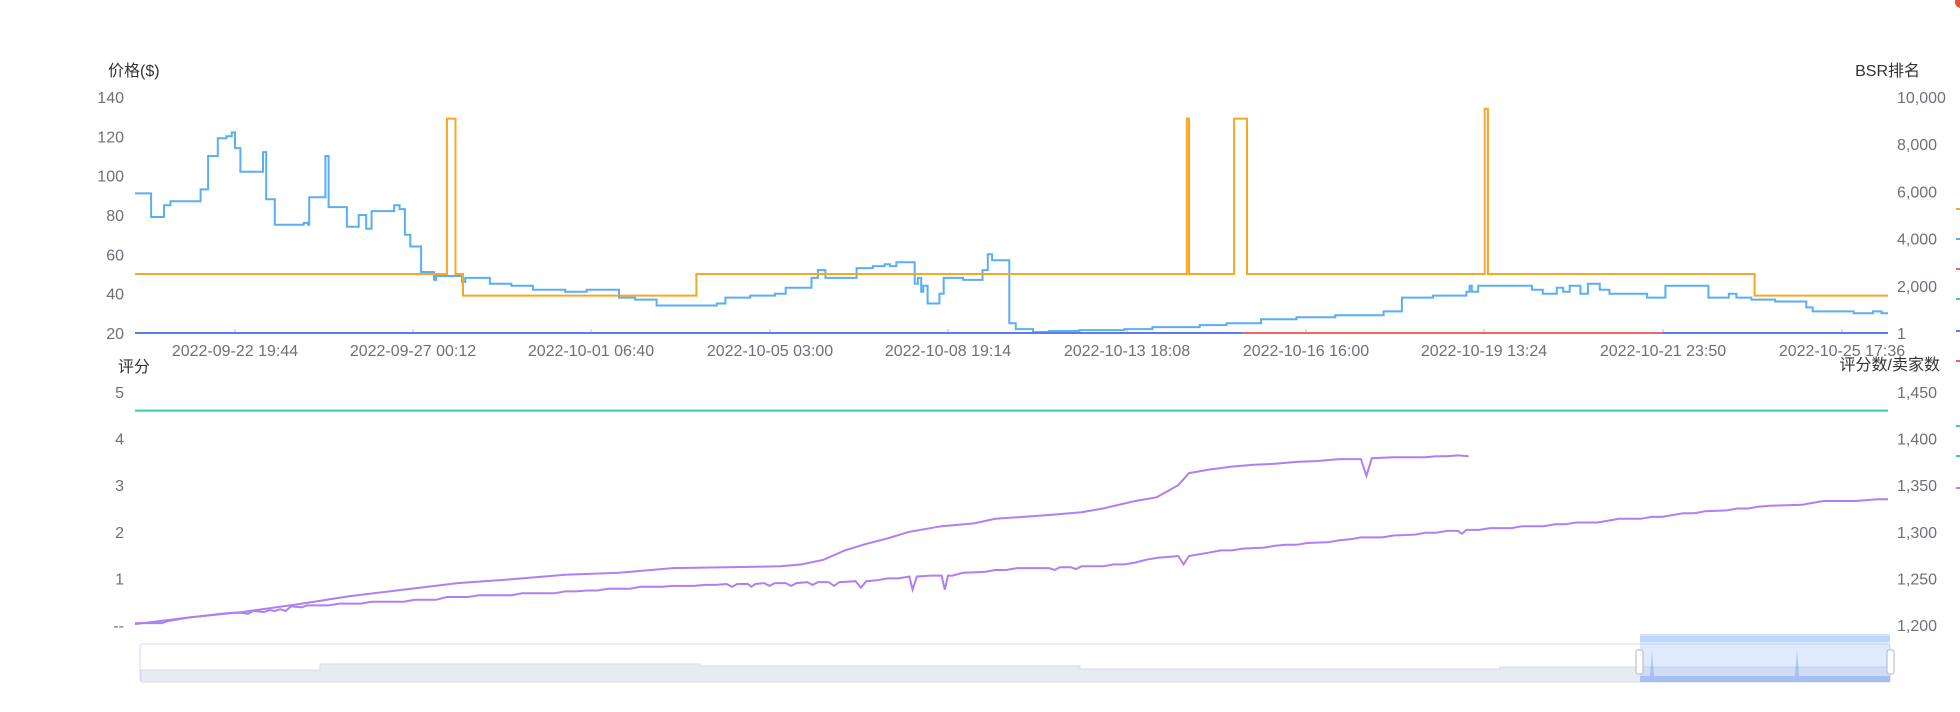 The height and width of the screenshot is (712, 1960). I want to click on x-tick-label: 2022-10-16 16:00, so click(1306, 351).